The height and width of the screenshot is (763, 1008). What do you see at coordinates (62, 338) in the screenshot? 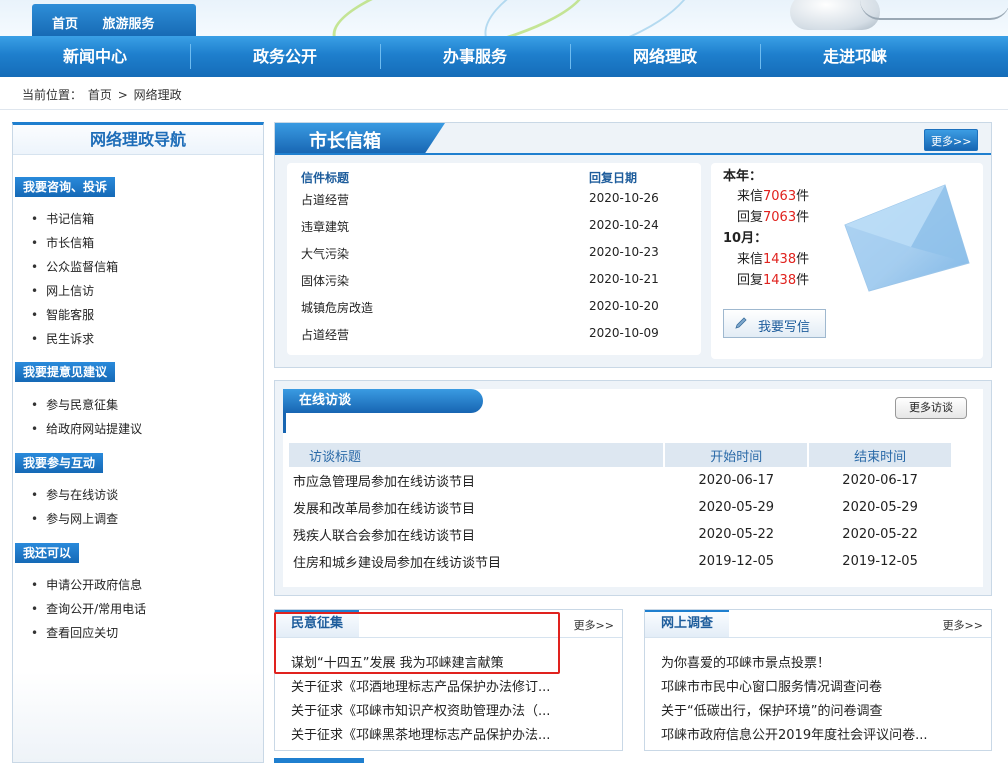
I see `sidebar-item-livelihood-appeal: 民生诉求` at bounding box center [62, 338].